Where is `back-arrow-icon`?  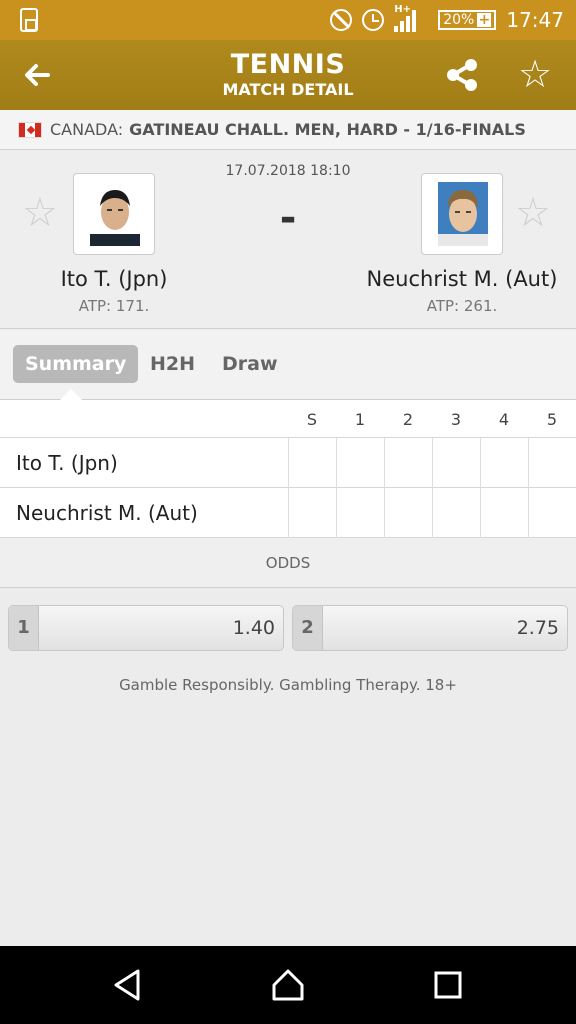
back-arrow-icon is located at coordinates (37, 75).